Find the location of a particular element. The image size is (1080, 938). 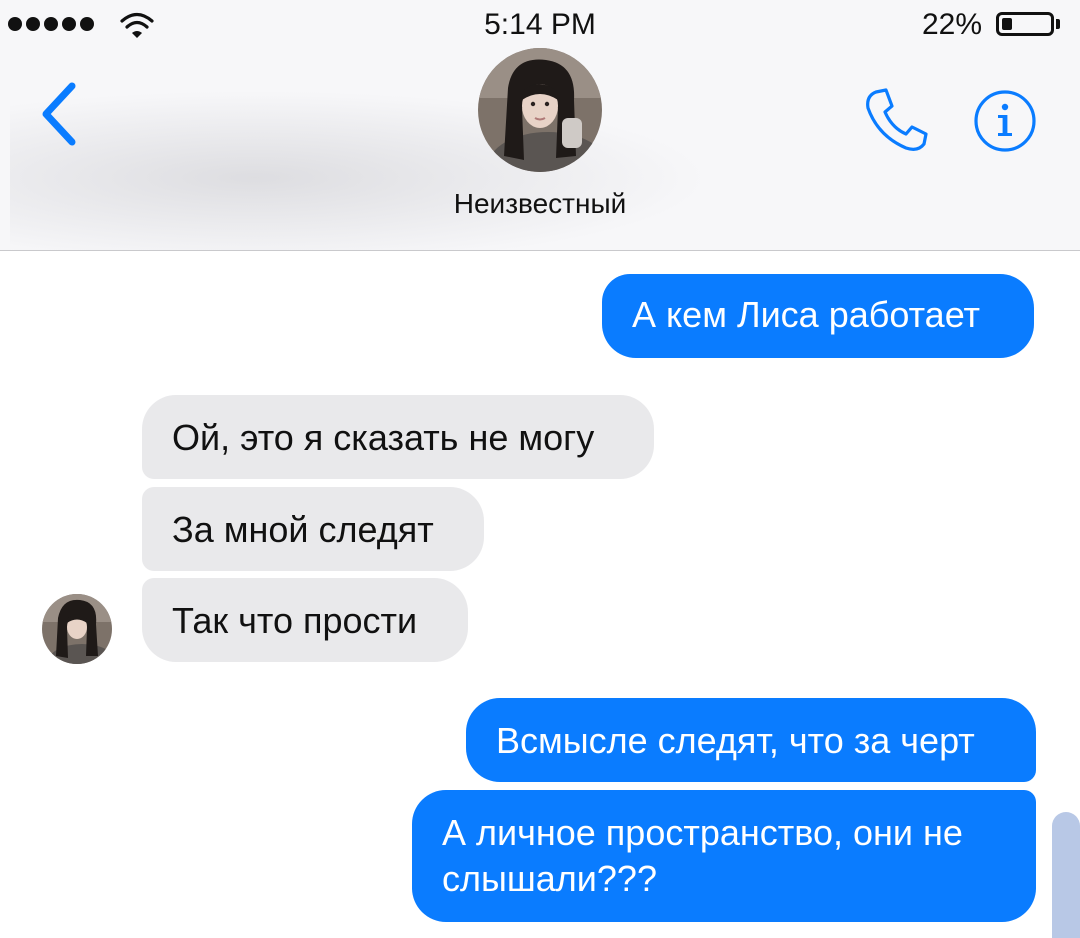

status-bar: 5:14 PM 22% is located at coordinates (540, 25).